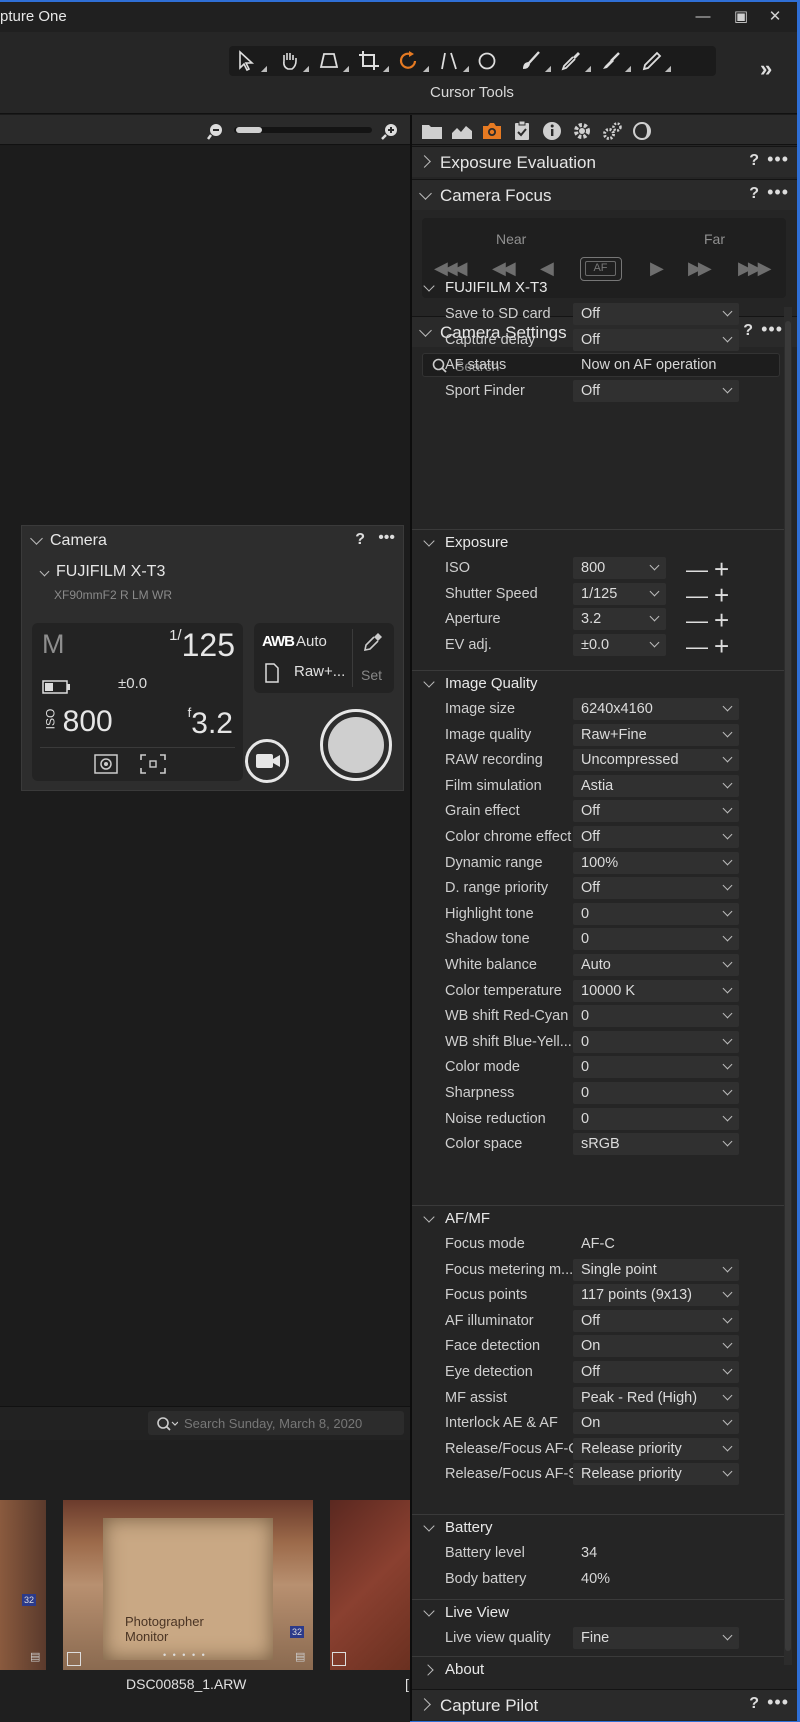  What do you see at coordinates (656, 734) in the screenshot?
I see `setting-dropdown: Raw+Fine` at bounding box center [656, 734].